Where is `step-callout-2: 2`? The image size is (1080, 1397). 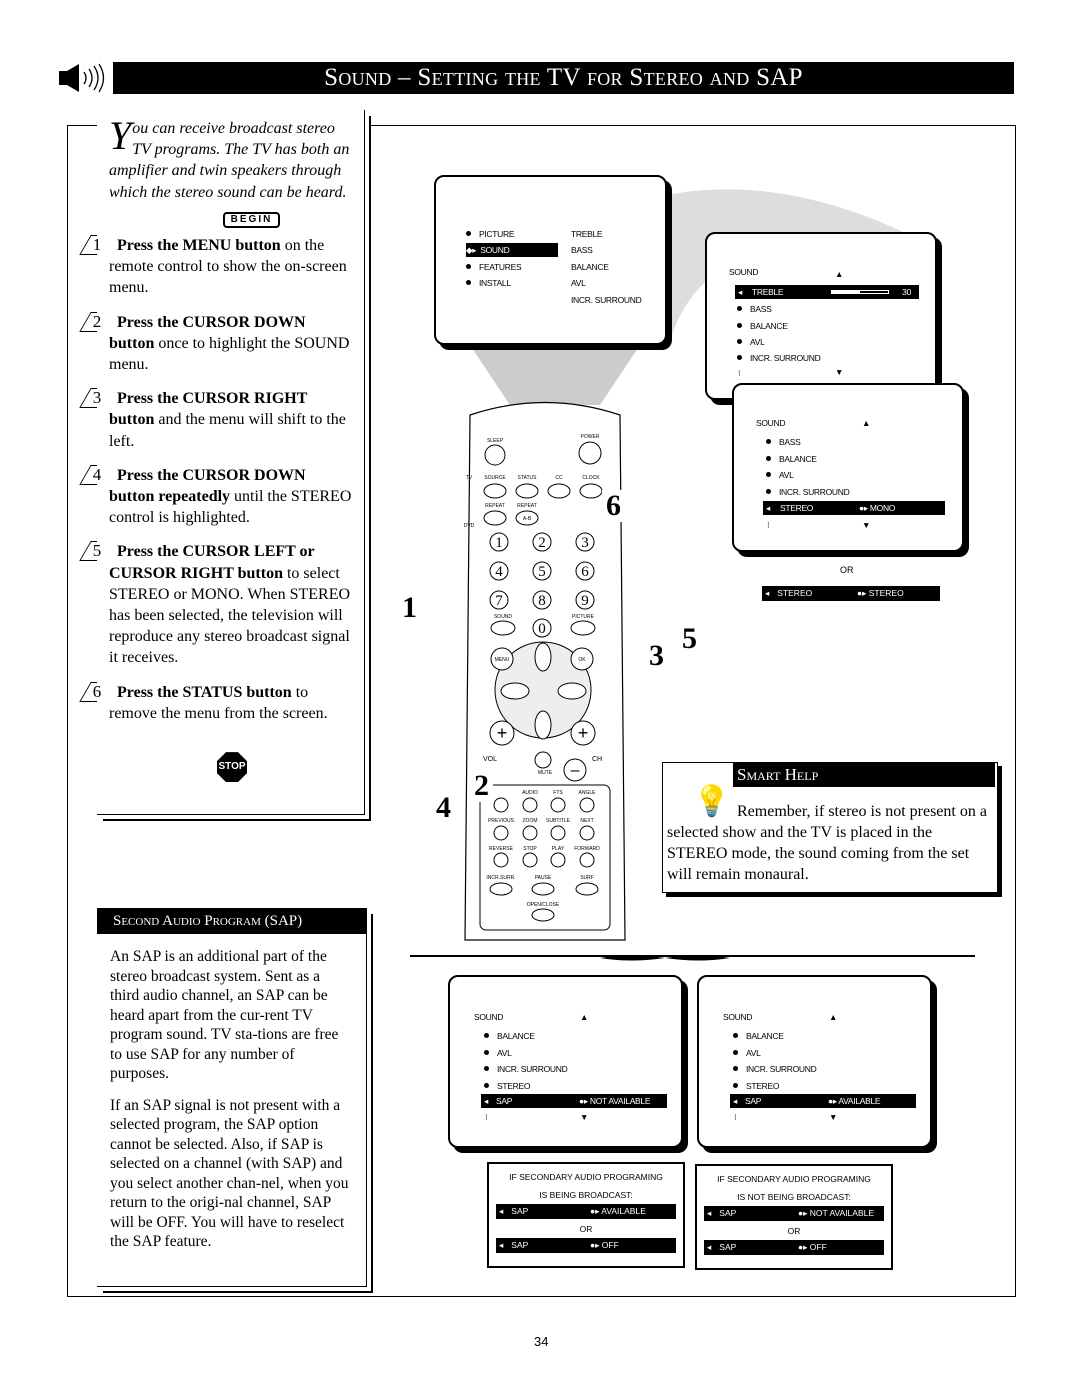
step-callout-2: 2 is located at coordinates (481, 786).